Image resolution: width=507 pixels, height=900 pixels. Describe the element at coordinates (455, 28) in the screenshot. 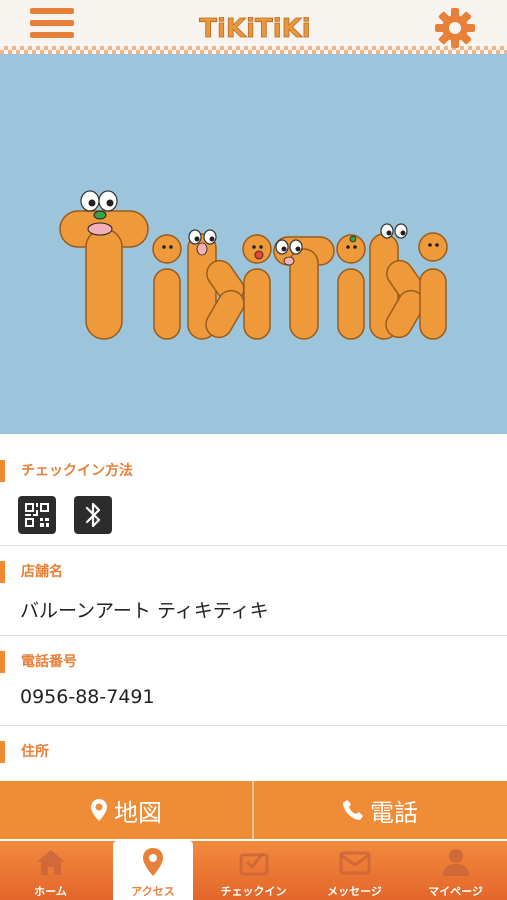

I see `gear-icon` at that location.